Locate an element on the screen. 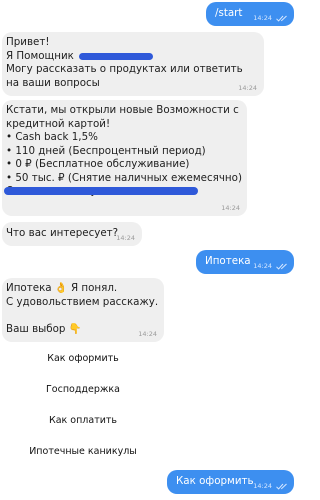  message-text: Что вас интересует? is located at coordinates (62, 233).